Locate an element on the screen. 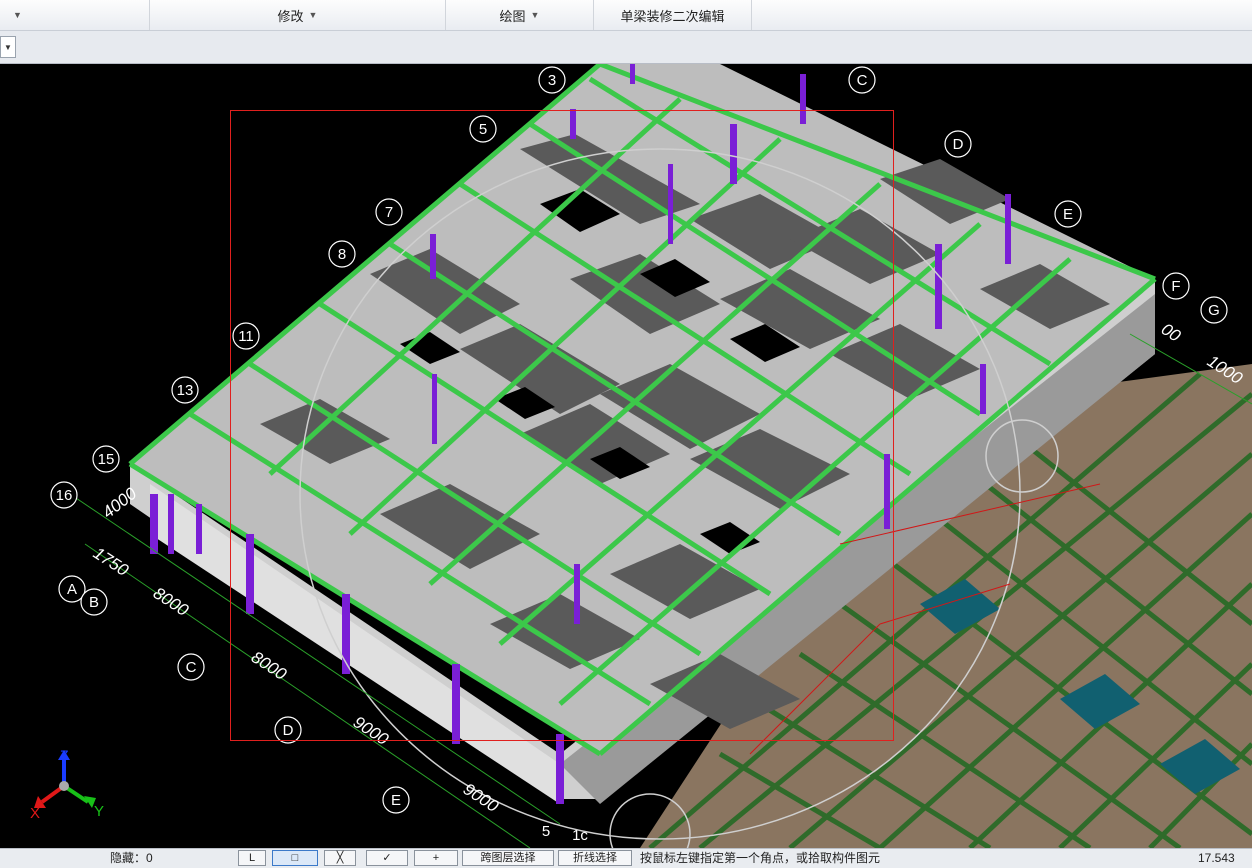  dimension-8000-2: 8000 is located at coordinates (269, 665).